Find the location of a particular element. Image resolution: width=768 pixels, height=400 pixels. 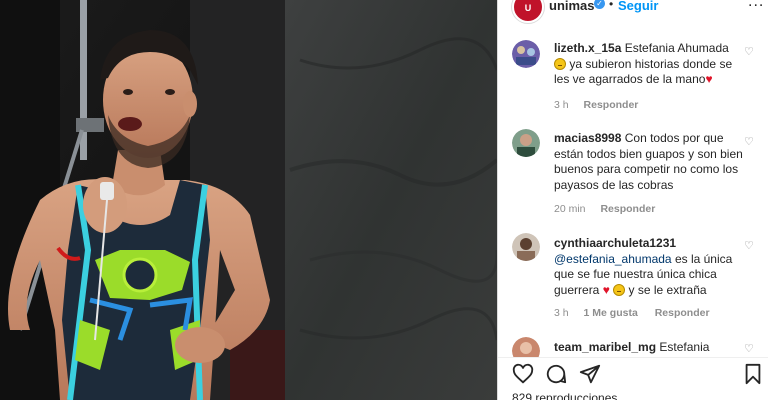

paper-plane-icon is located at coordinates (590, 374).